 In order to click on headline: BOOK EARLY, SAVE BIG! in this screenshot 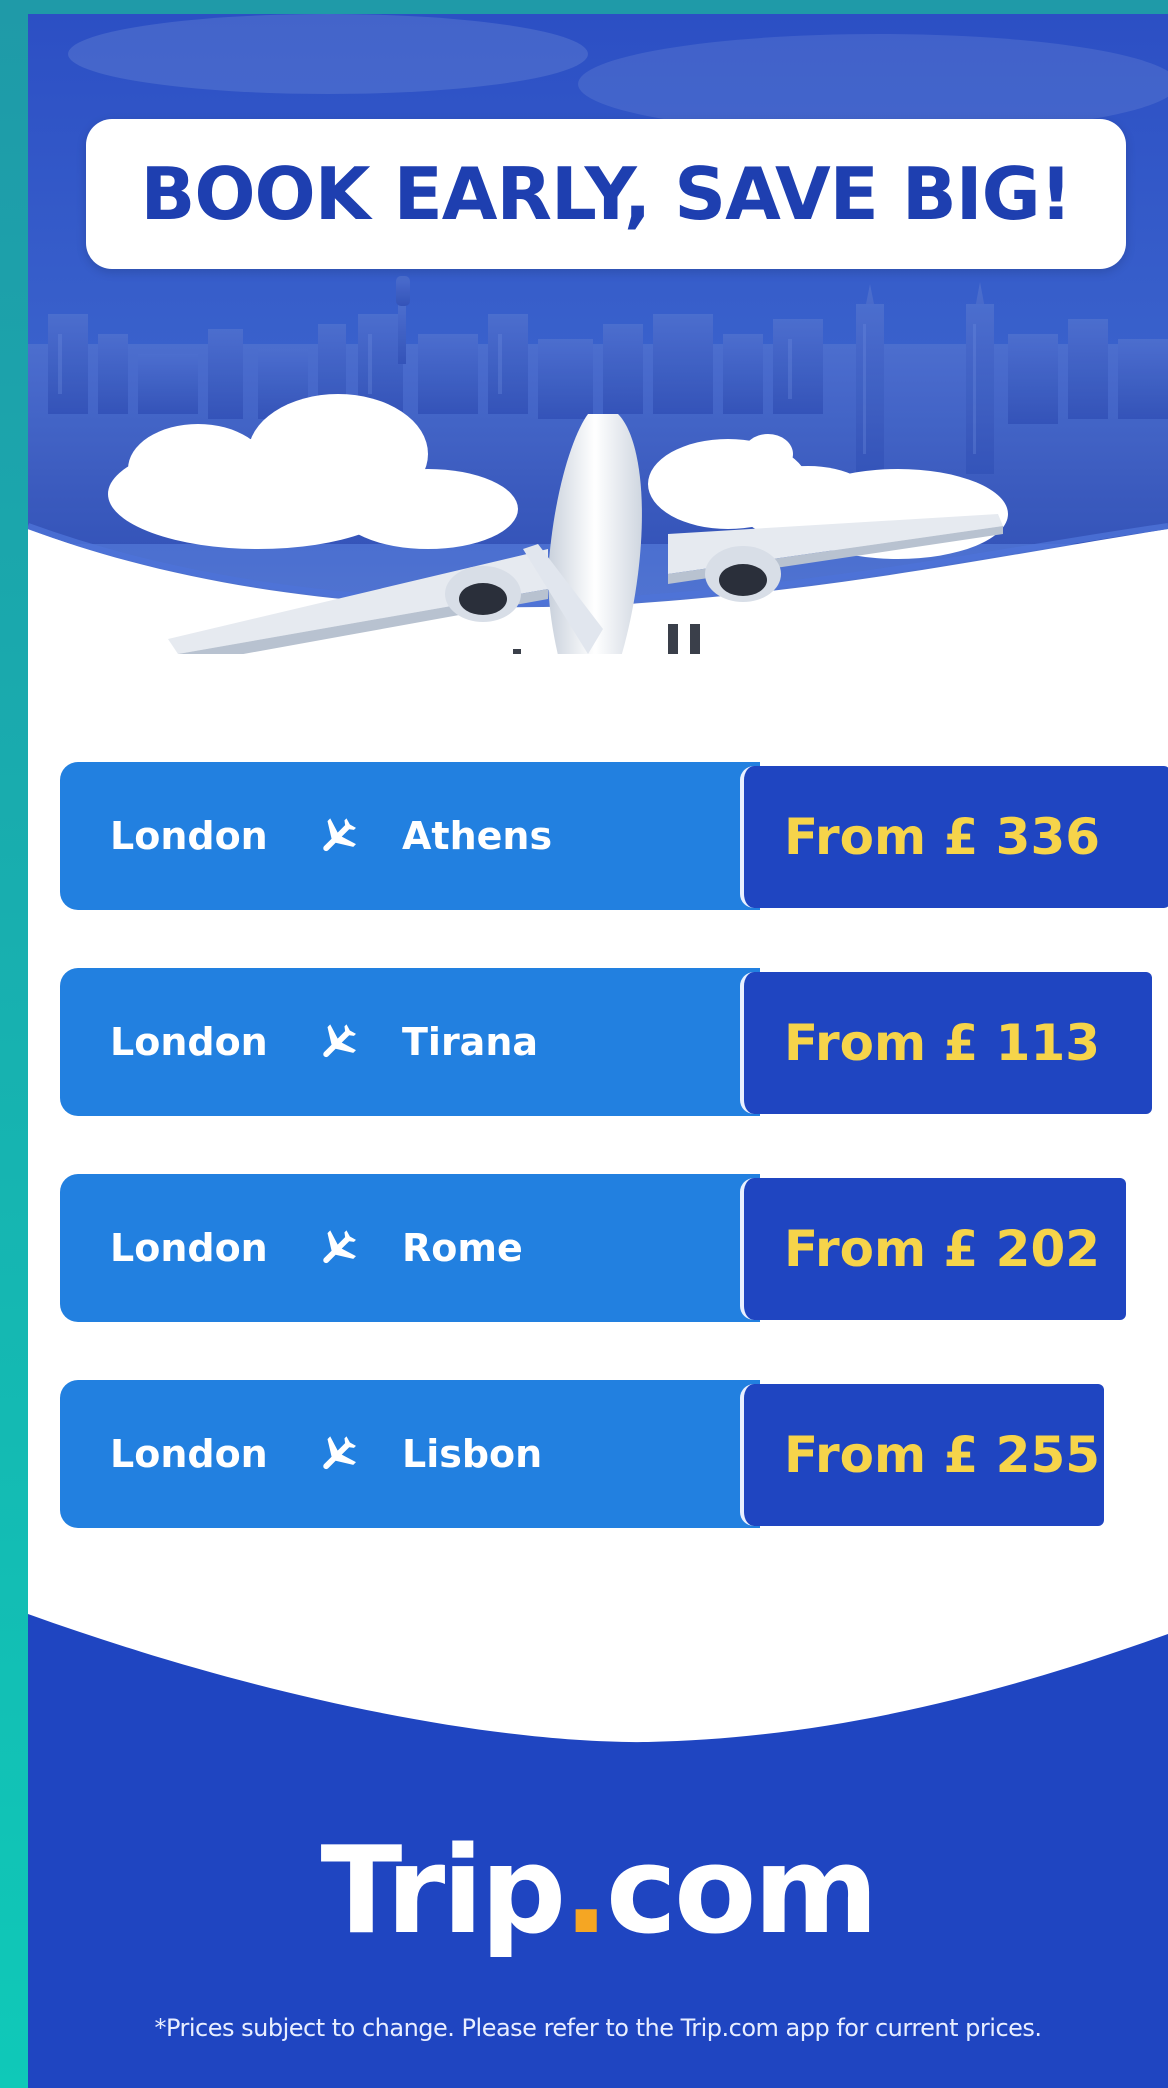, I will do `click(606, 194)`.